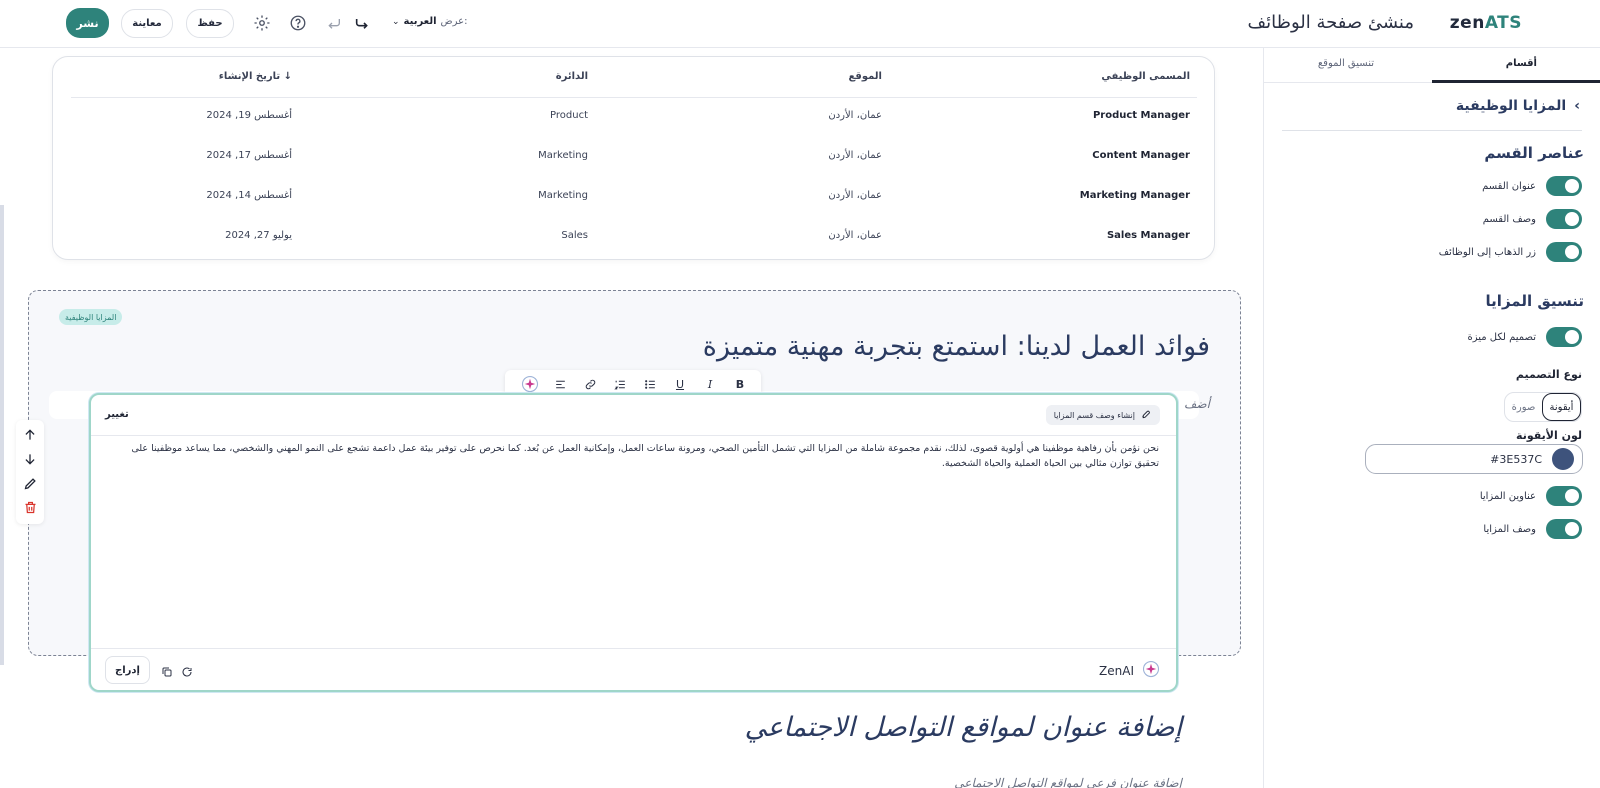 This screenshot has height=788, width=1600. Describe the element at coordinates (634, 97) in the screenshot. I see `table-header-divider` at that location.